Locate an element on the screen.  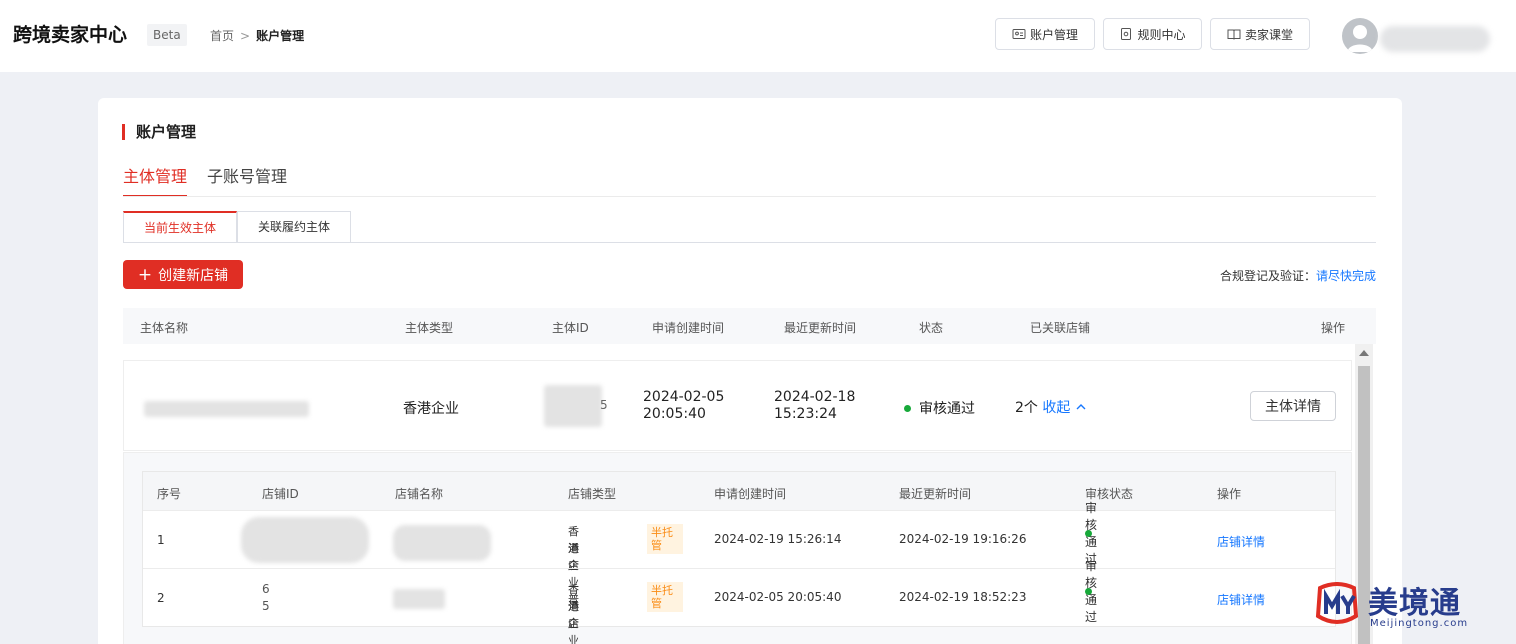
brand-title: 跨境卖家中心 is located at coordinates (70, 35).